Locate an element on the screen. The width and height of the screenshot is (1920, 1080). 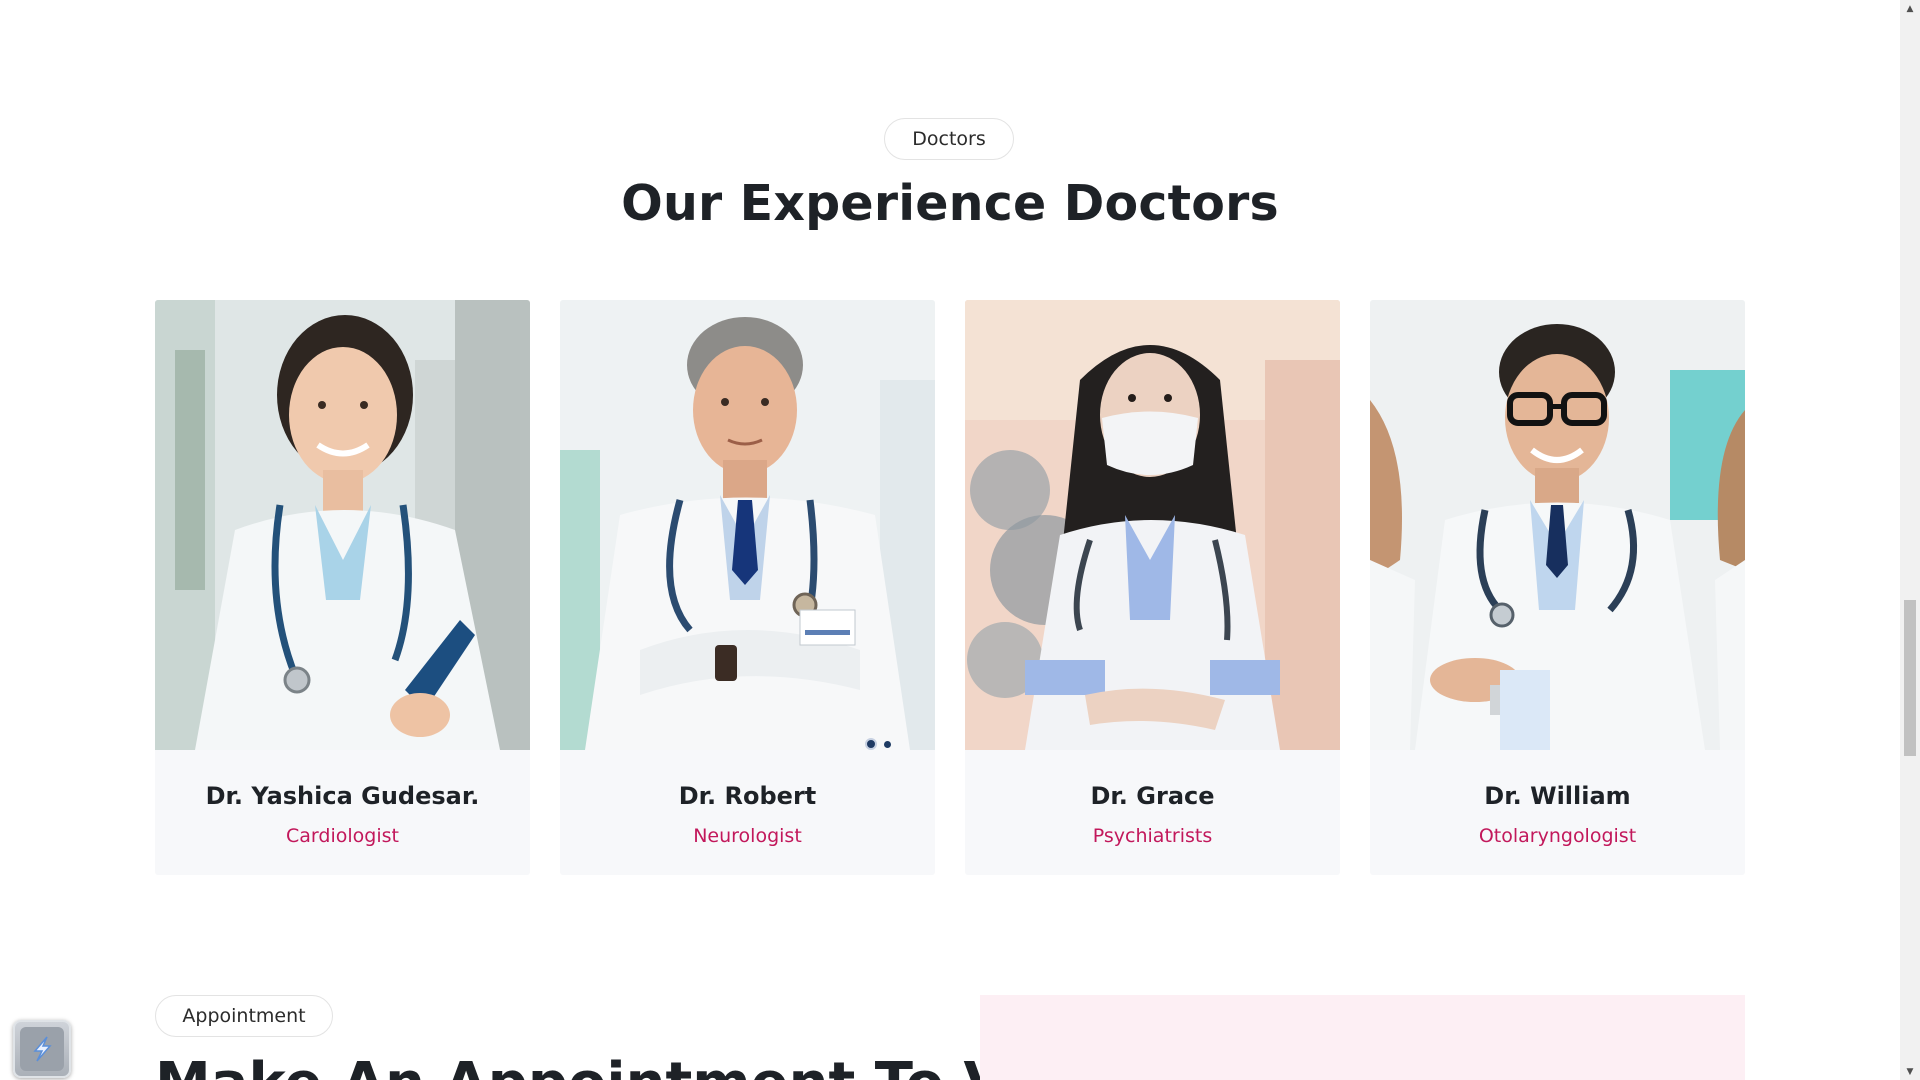
doctor-name: Dr. Robert is located at coordinates (747, 796).